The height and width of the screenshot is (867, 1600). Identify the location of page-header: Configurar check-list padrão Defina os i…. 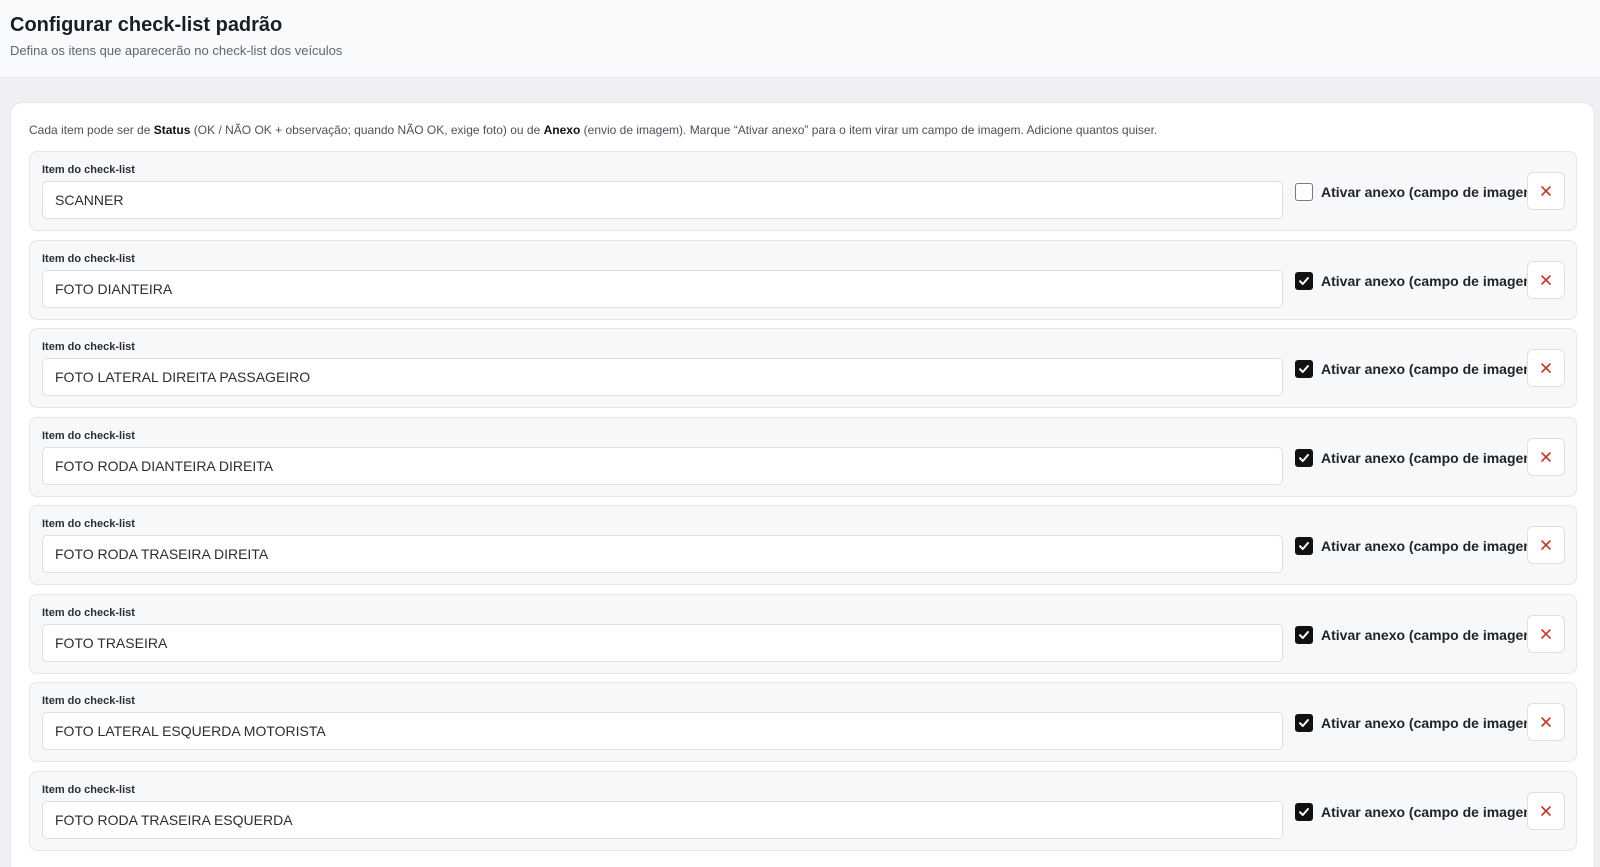
(800, 39).